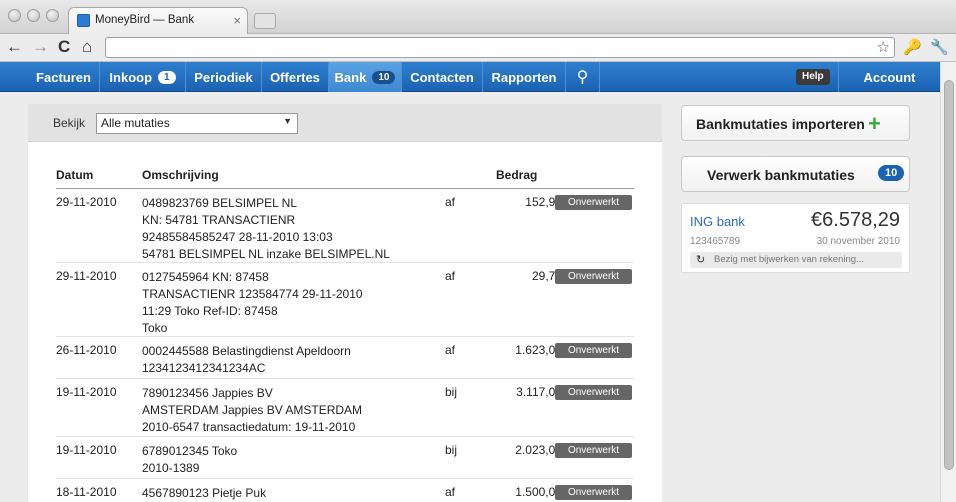  Describe the element at coordinates (517, 175) in the screenshot. I see `header-amount: Bedrag` at that location.